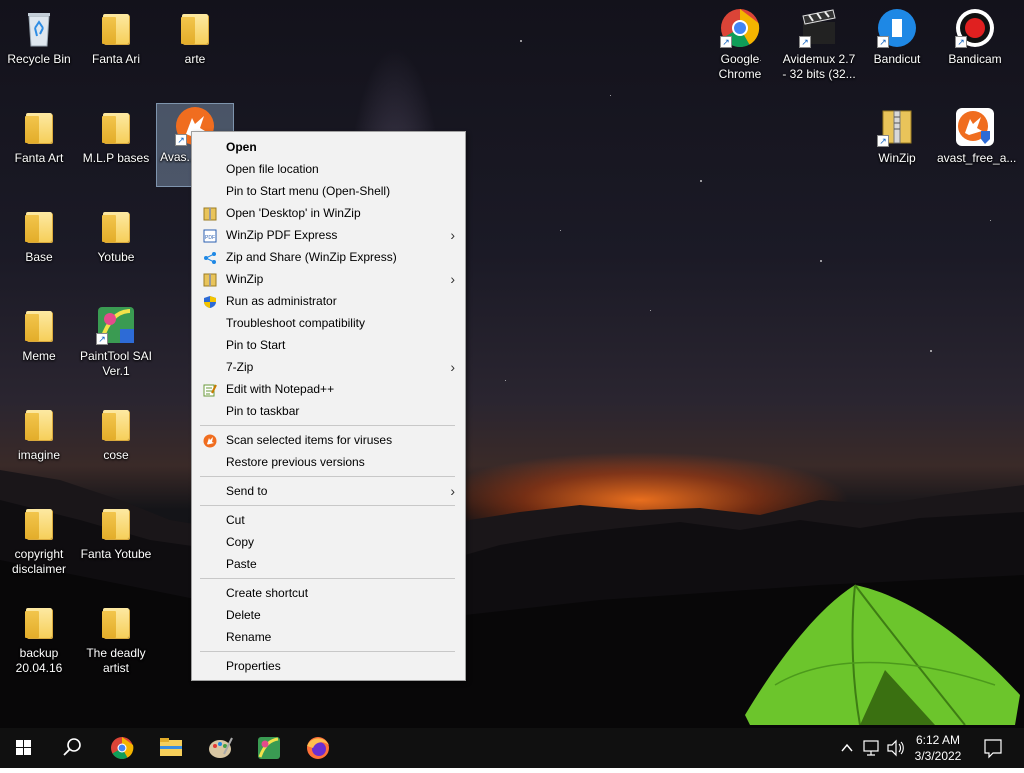 Image resolution: width=1024 pixels, height=773 pixels. I want to click on desktop-icon-label: WinZip, so click(897, 158).